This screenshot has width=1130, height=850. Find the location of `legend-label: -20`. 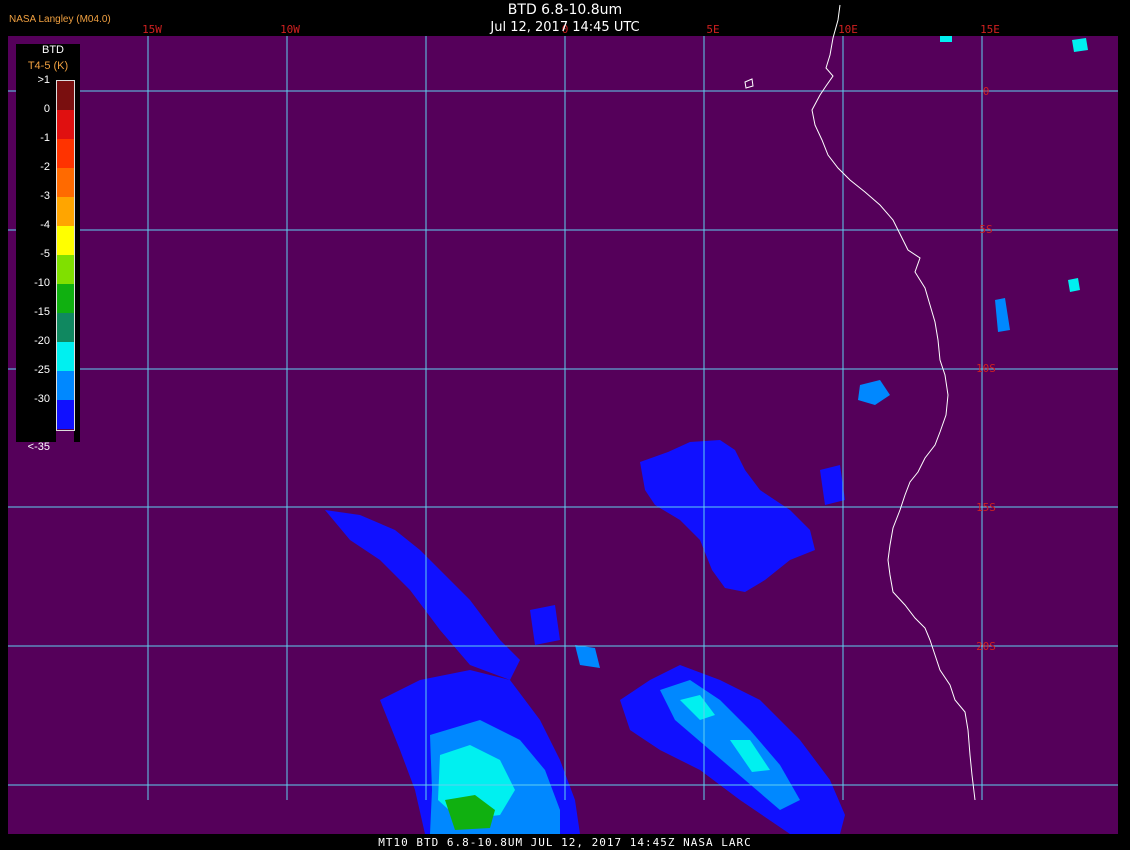

legend-label: -20 is located at coordinates (42, 341).